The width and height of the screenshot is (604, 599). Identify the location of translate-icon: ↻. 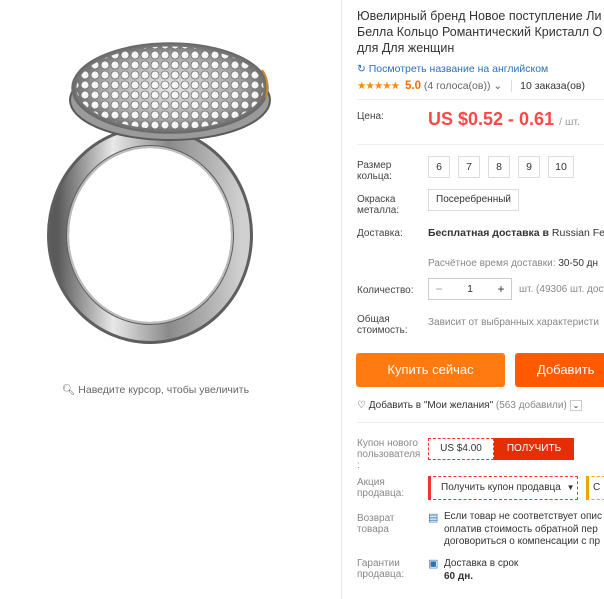
(361, 69).